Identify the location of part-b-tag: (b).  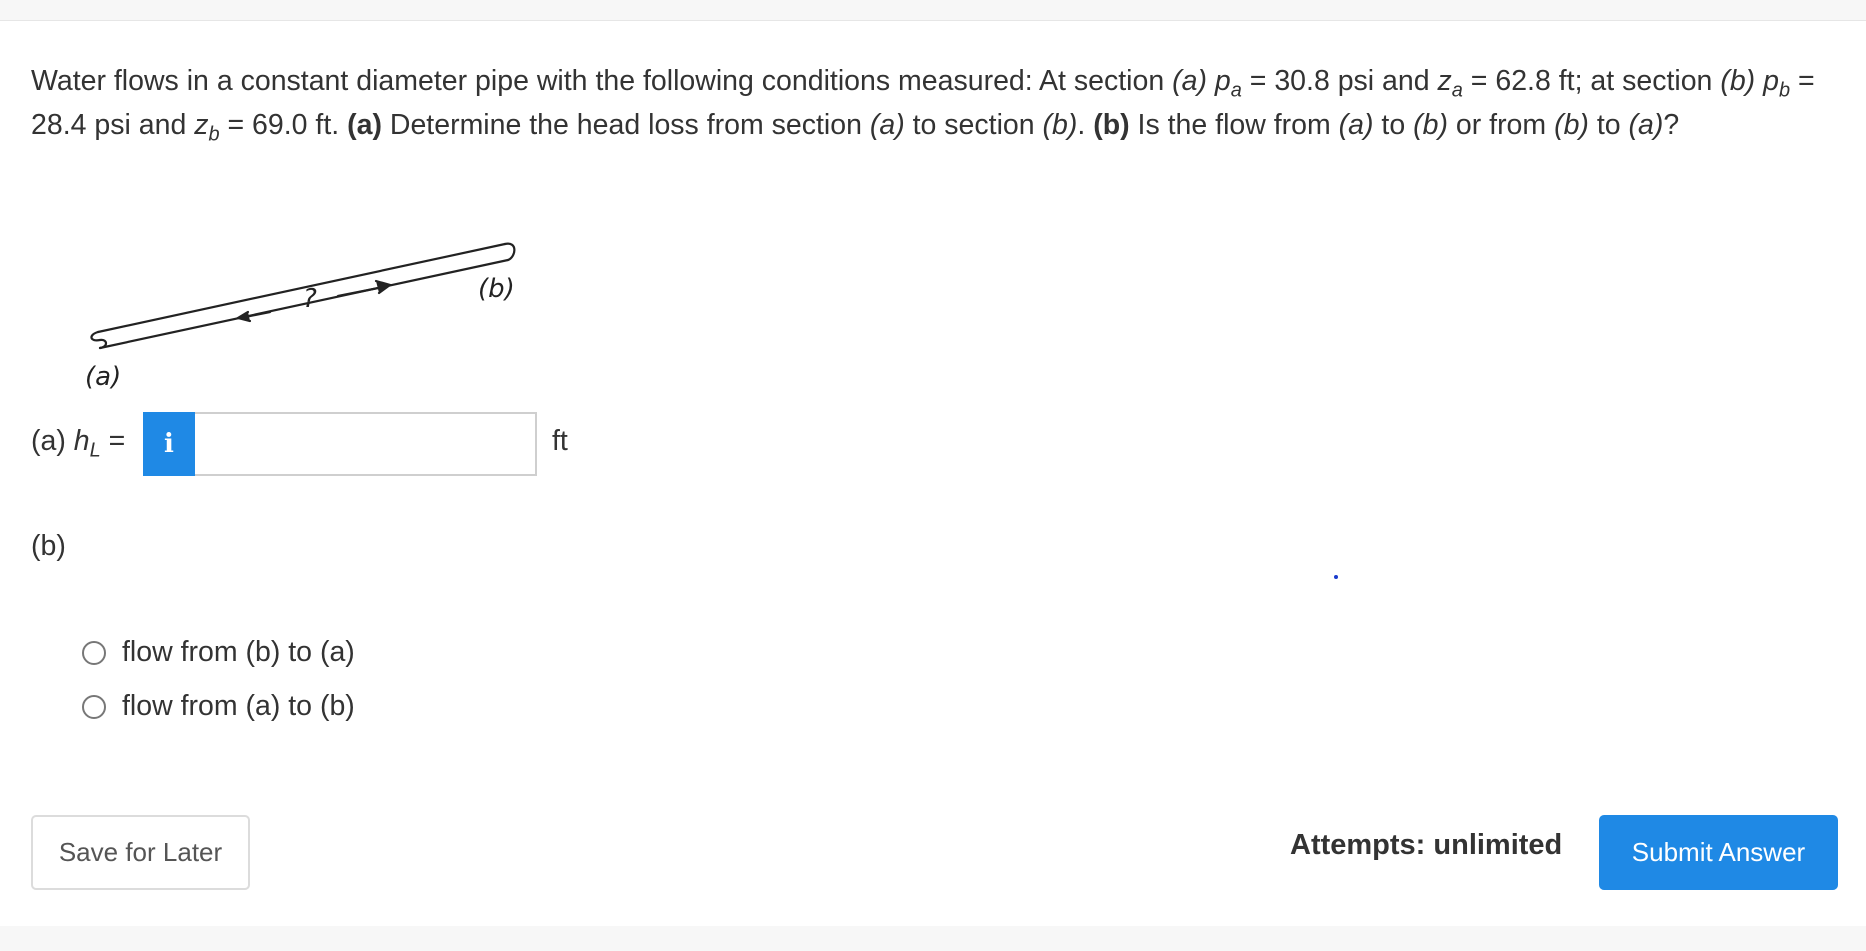
(1111, 125).